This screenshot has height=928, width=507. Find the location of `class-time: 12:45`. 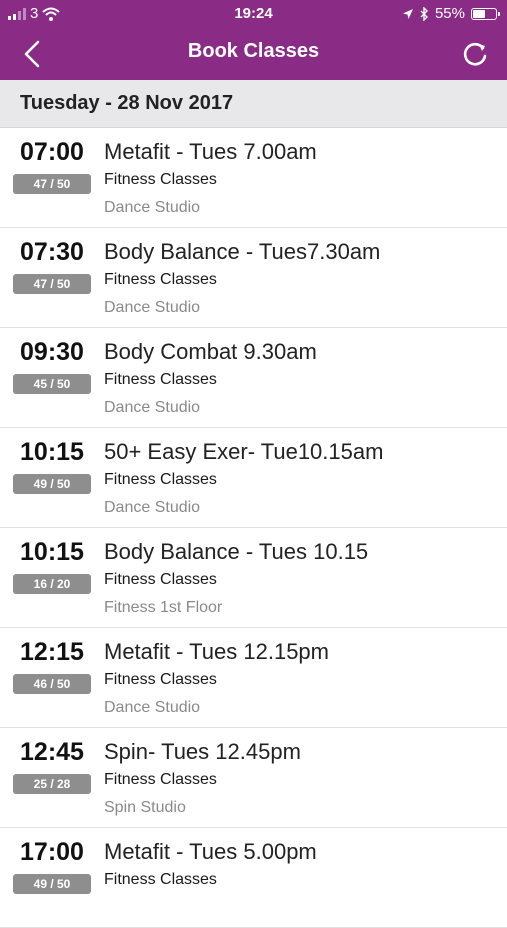

class-time: 12:45 is located at coordinates (52, 752).